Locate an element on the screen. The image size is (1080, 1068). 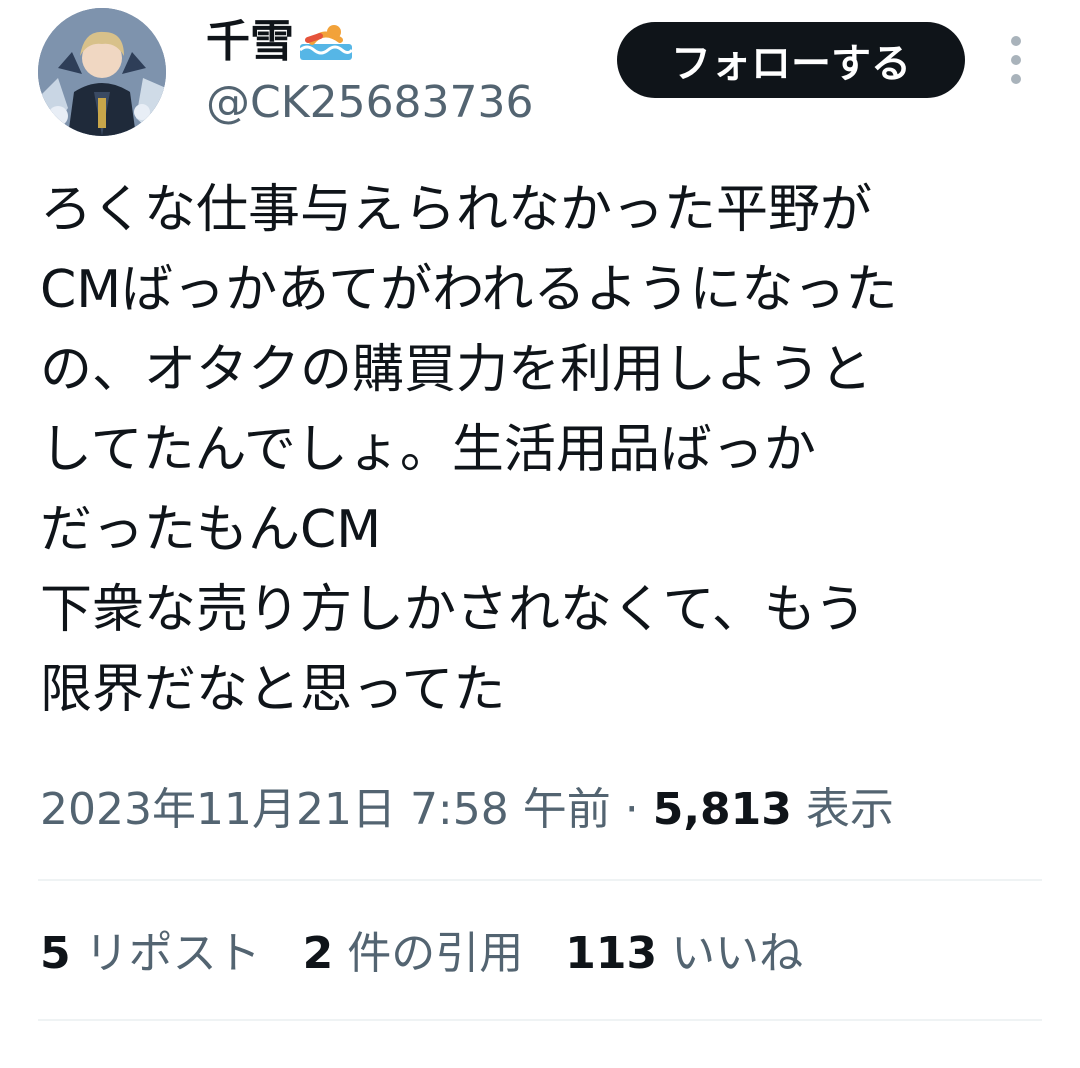
reposts-count: 5 is located at coordinates (55, 953).